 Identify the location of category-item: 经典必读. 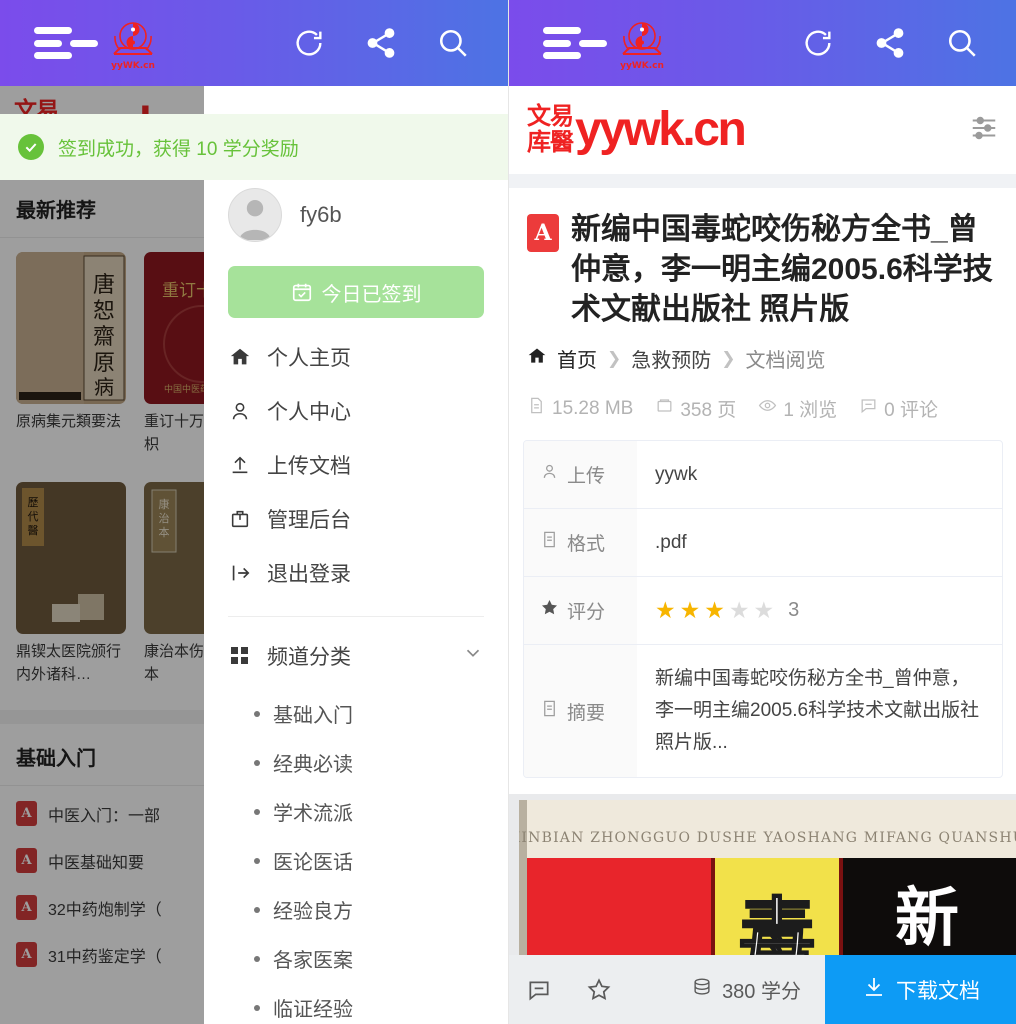
(356, 762).